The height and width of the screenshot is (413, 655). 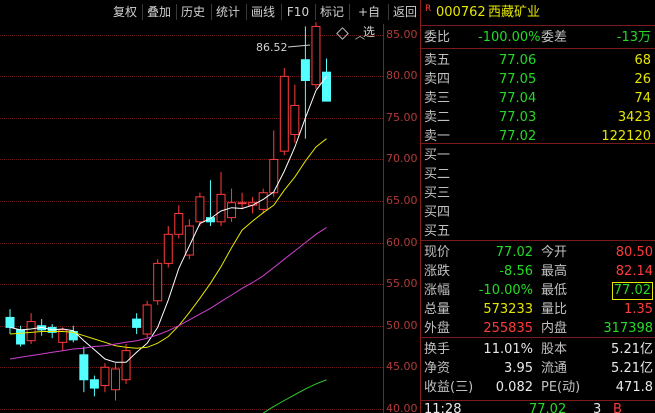 What do you see at coordinates (514, 387) in the screenshot?
I see `info-value: 0.082` at bounding box center [514, 387].